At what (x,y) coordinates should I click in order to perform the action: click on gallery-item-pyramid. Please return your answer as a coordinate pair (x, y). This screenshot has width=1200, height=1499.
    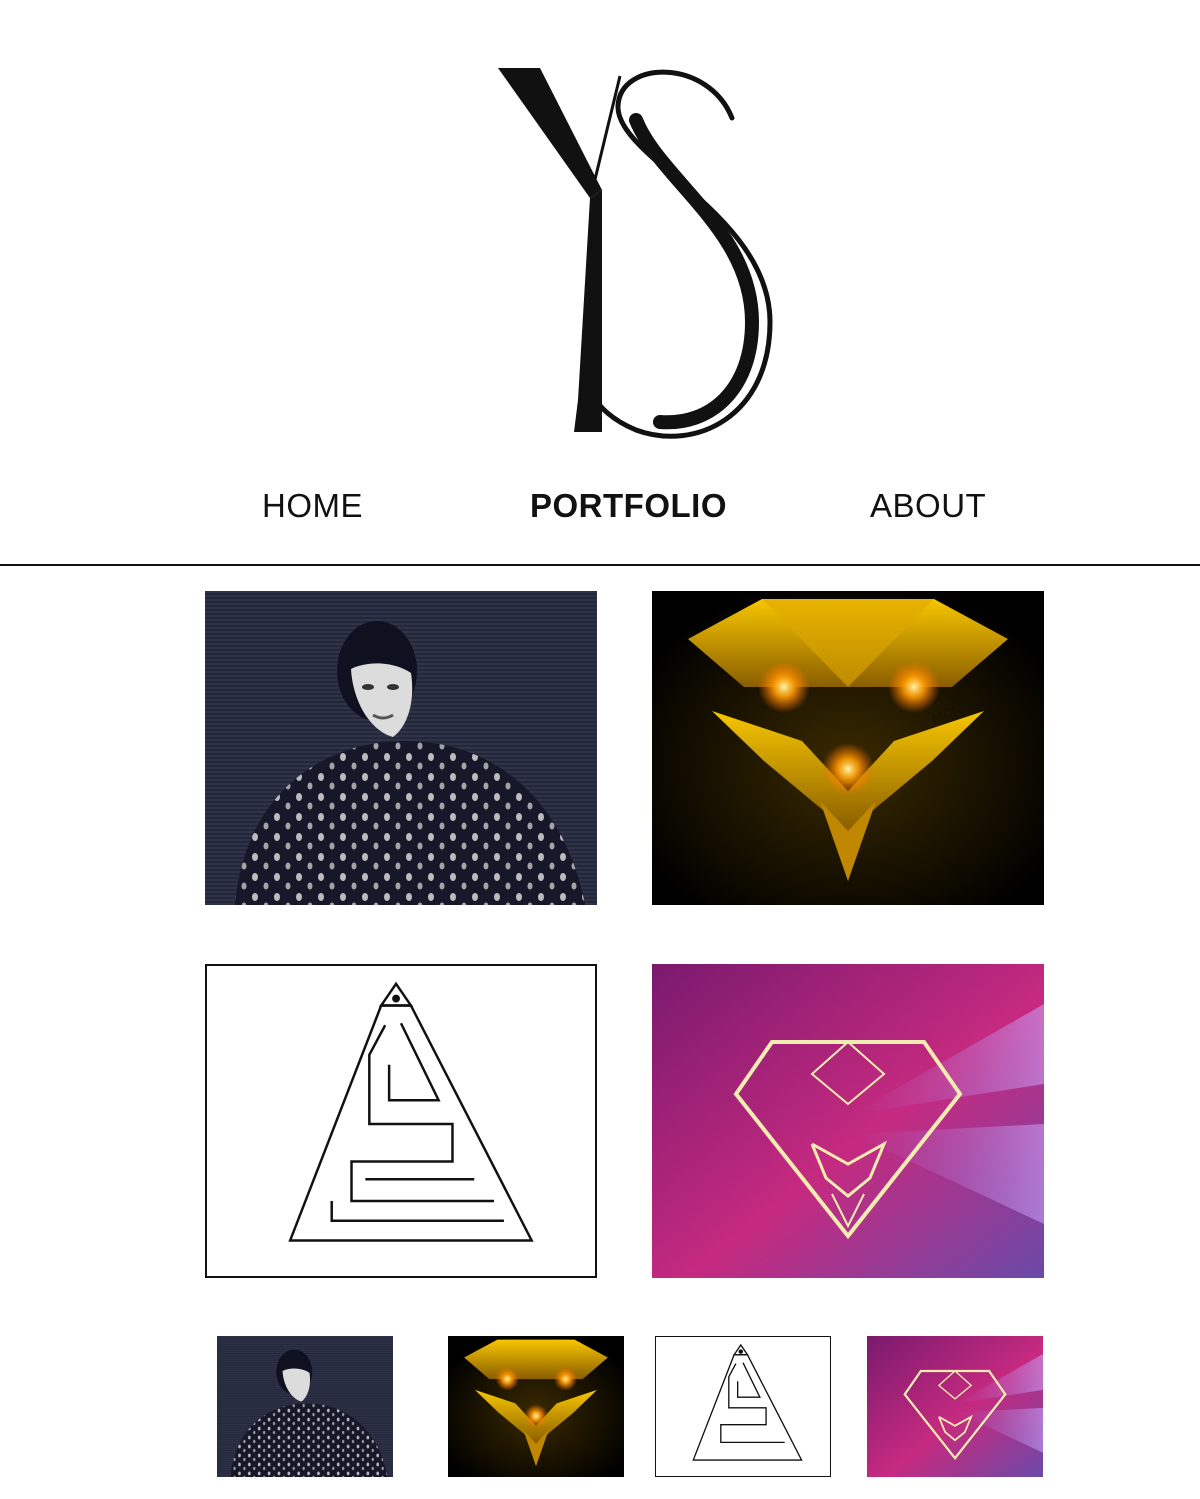
    Looking at the image, I should click on (401, 1121).